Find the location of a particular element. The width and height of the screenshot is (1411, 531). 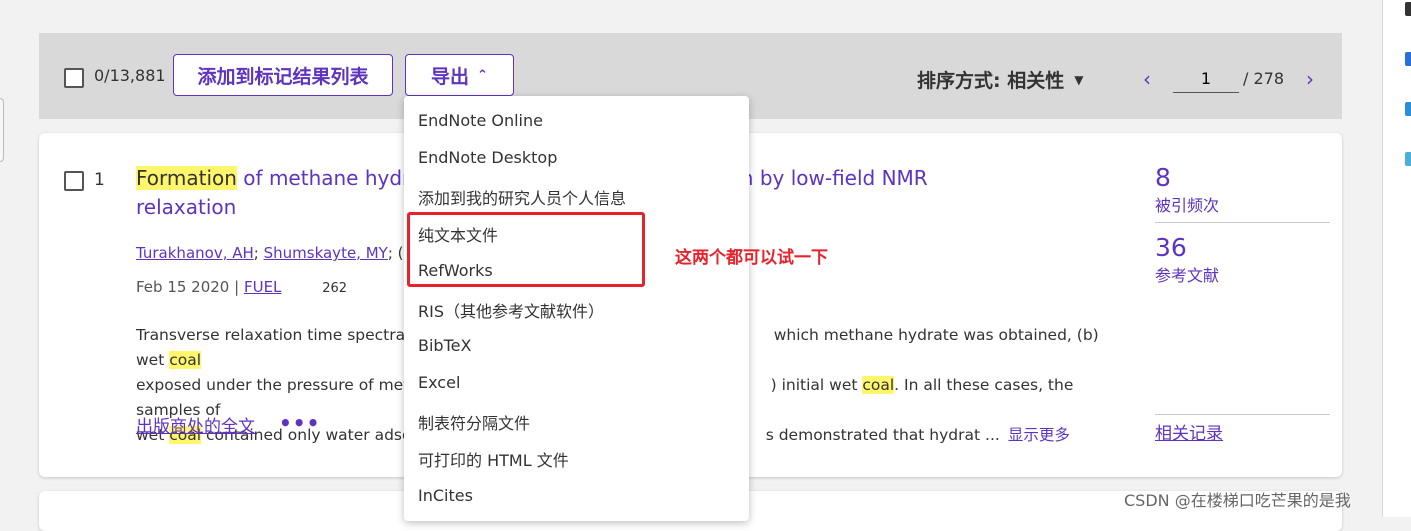

user-icon is located at coordinates (1408, 9).